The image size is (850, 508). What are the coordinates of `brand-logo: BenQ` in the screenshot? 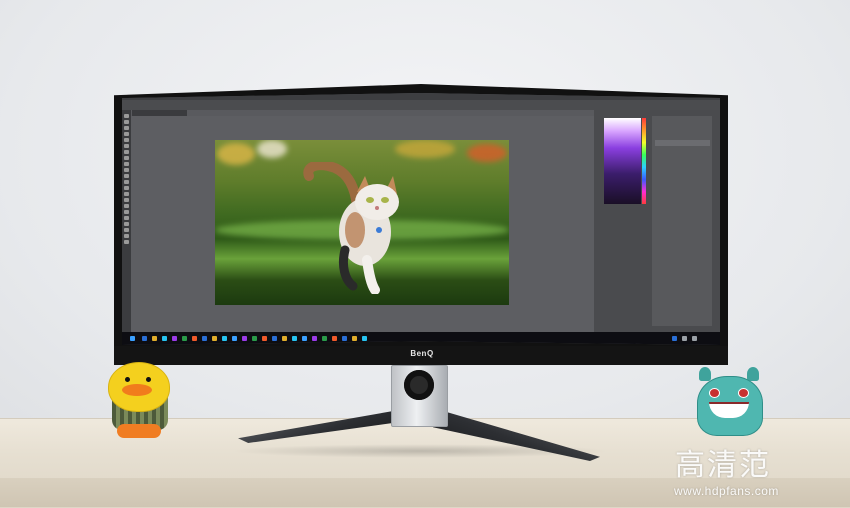 It's located at (422, 353).